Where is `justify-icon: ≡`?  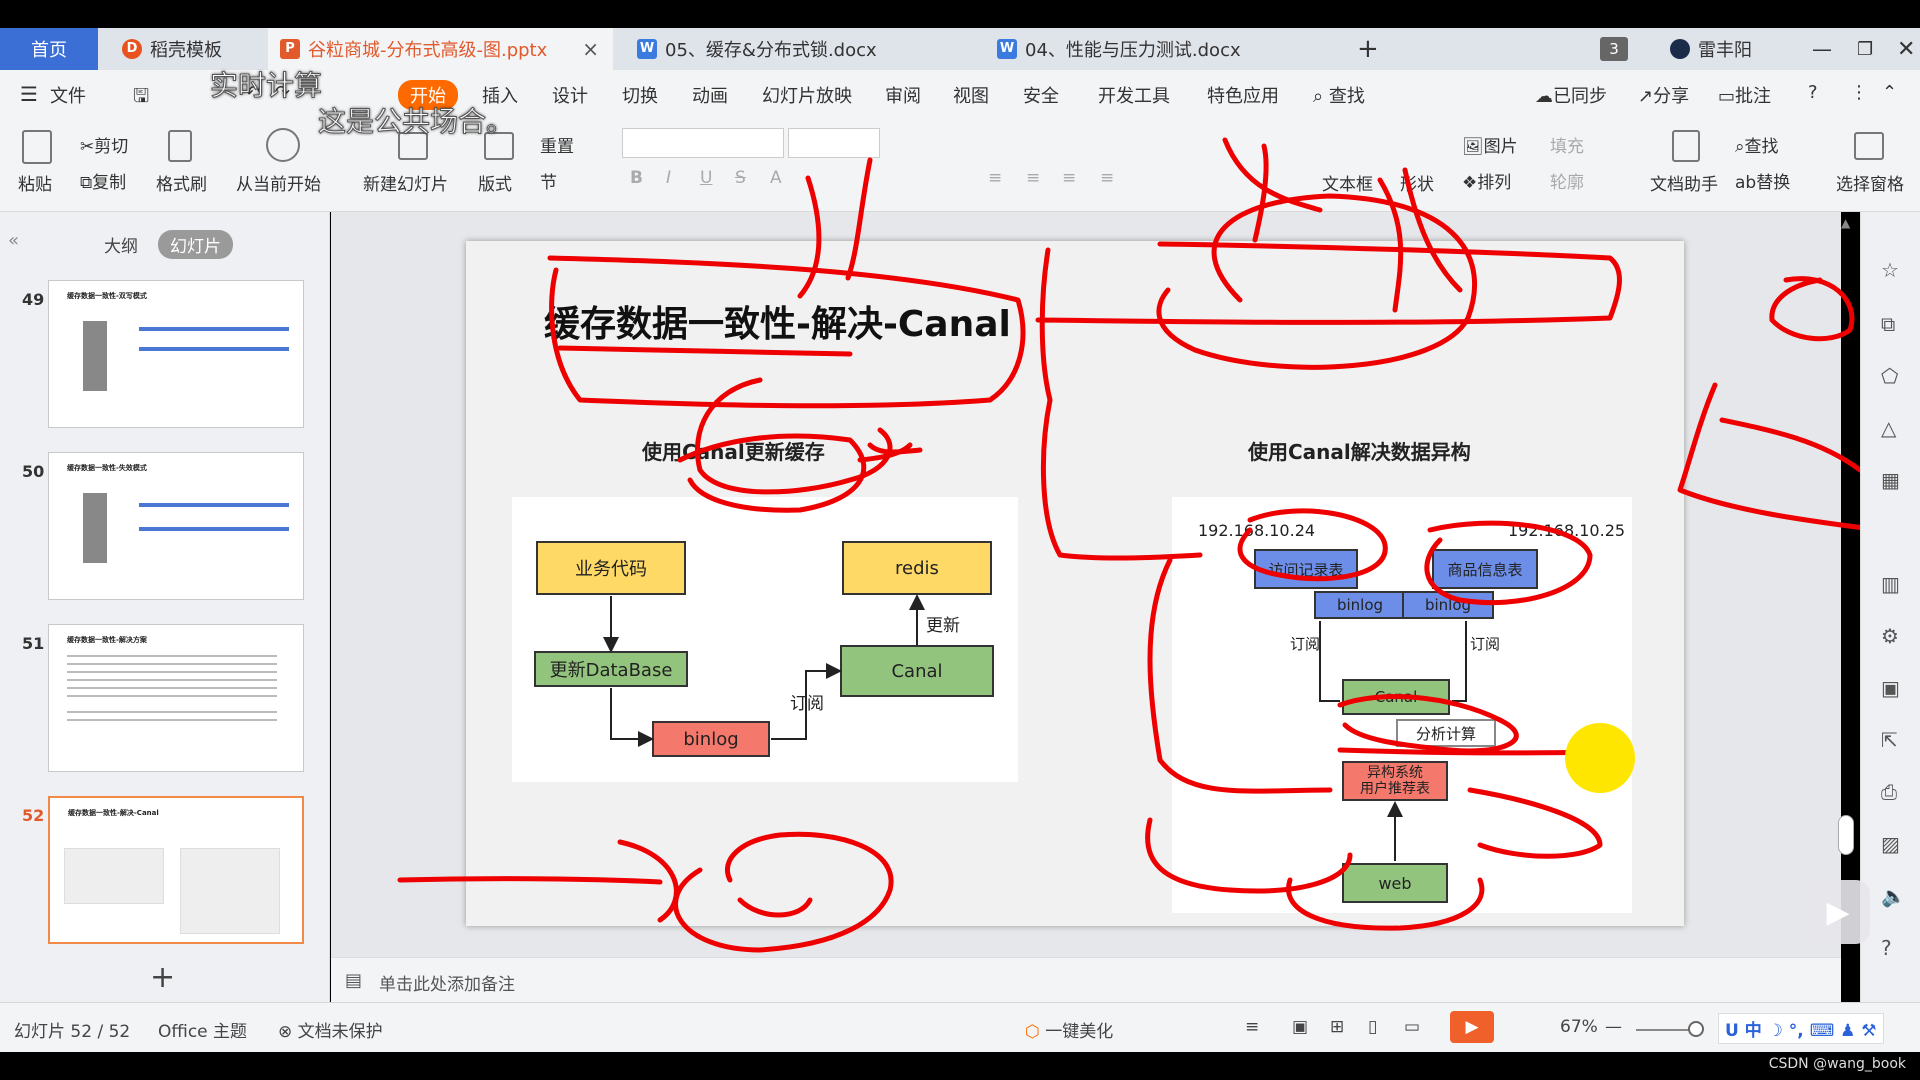 justify-icon: ≡ is located at coordinates (1107, 178).